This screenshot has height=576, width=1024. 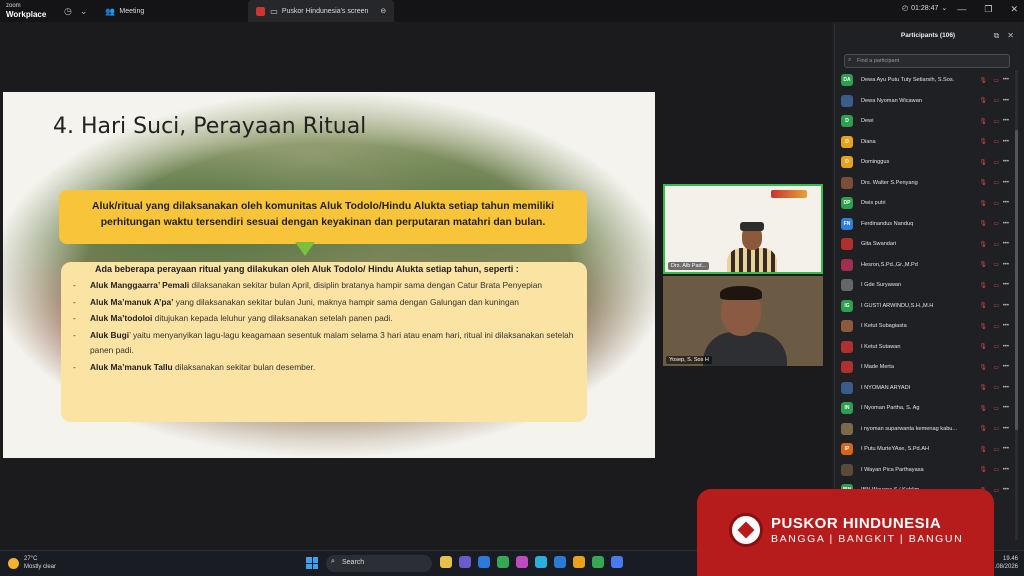 I want to click on participant-row: D Diana 🎙 ▭ •••, so click(x=925, y=142).